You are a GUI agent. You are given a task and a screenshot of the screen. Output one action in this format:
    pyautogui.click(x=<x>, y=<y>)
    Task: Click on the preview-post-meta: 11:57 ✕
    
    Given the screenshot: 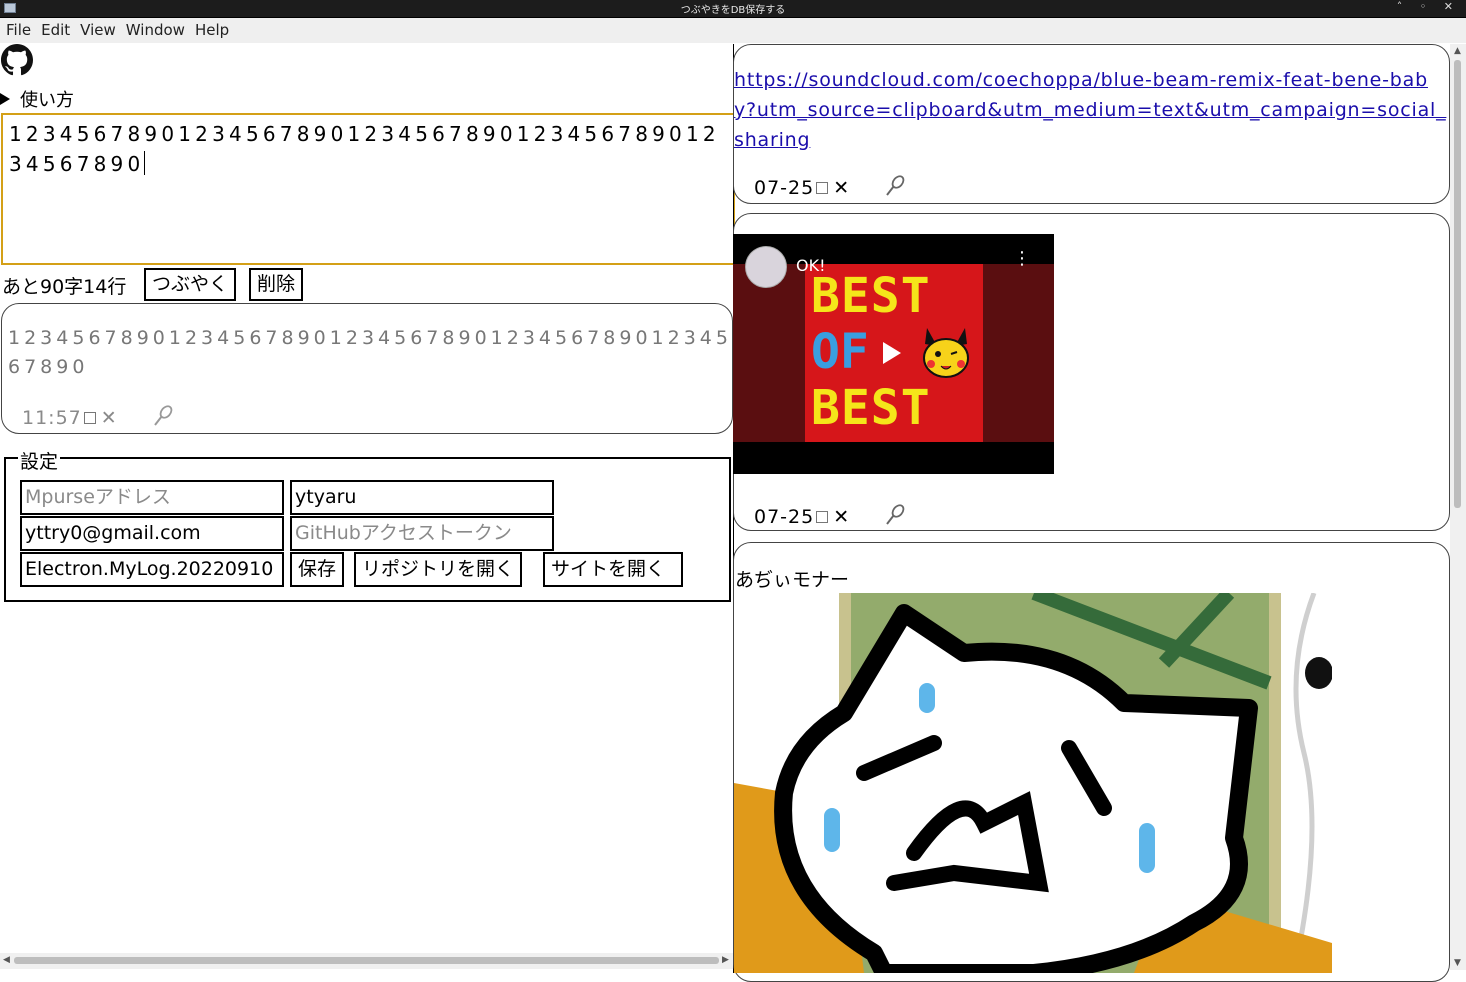 What is the action you would take?
    pyautogui.click(x=98, y=418)
    